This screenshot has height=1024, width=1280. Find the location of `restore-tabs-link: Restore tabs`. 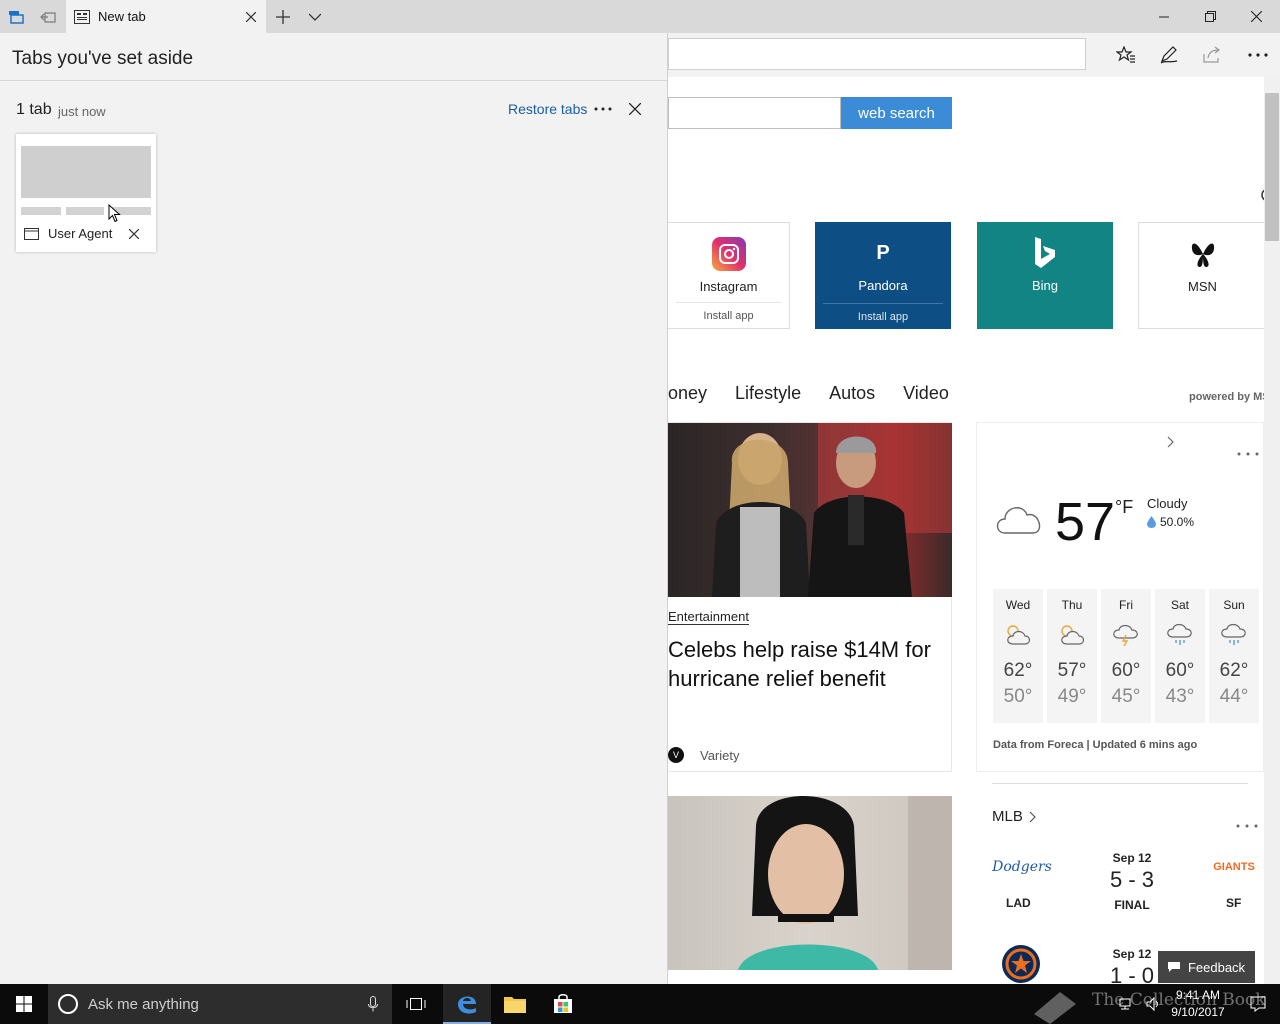

restore-tabs-link: Restore tabs is located at coordinates (547, 109).